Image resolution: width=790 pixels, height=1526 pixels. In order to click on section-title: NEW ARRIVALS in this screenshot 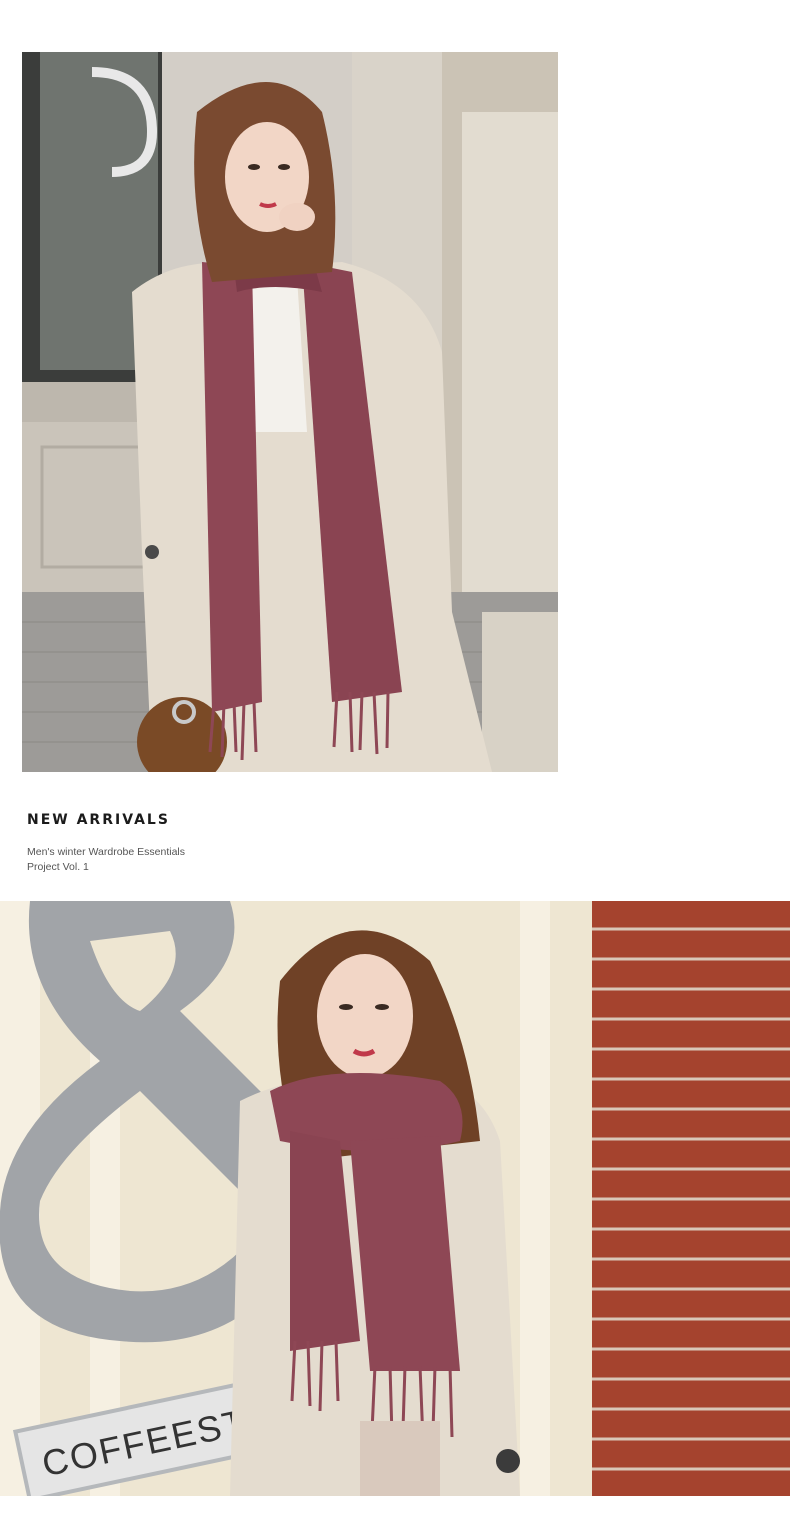, I will do `click(98, 820)`.